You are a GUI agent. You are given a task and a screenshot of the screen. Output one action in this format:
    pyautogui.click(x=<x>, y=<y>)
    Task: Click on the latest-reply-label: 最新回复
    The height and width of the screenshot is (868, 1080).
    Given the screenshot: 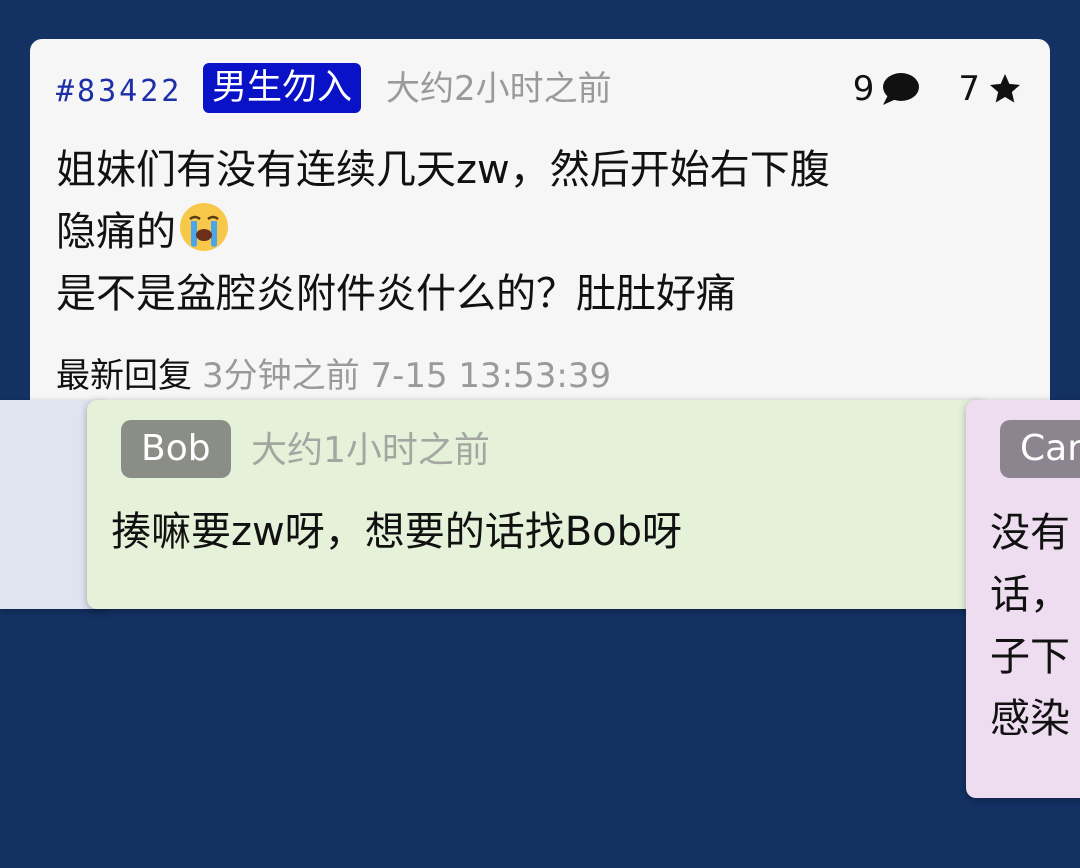 What is the action you would take?
    pyautogui.click(x=124, y=376)
    